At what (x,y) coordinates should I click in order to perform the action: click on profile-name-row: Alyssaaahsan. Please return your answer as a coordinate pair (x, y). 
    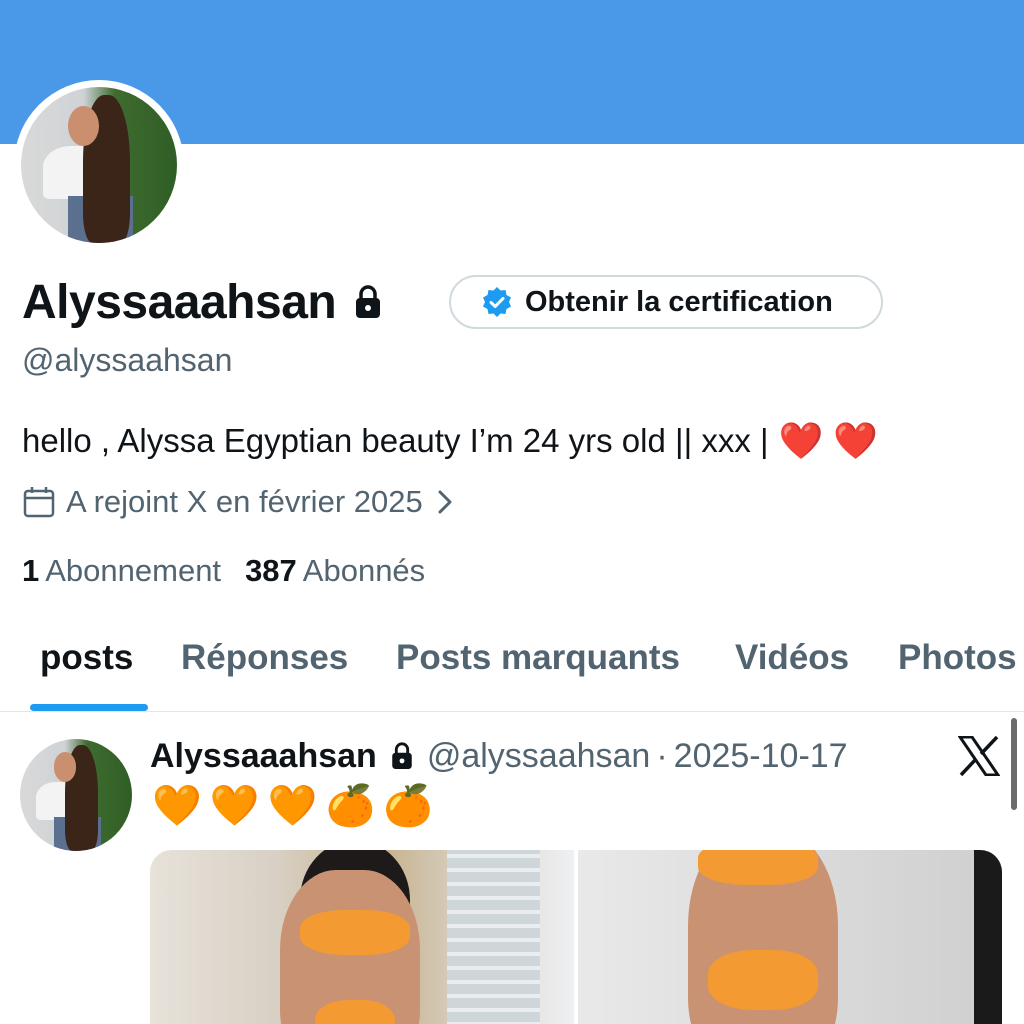
    Looking at the image, I should click on (203, 302).